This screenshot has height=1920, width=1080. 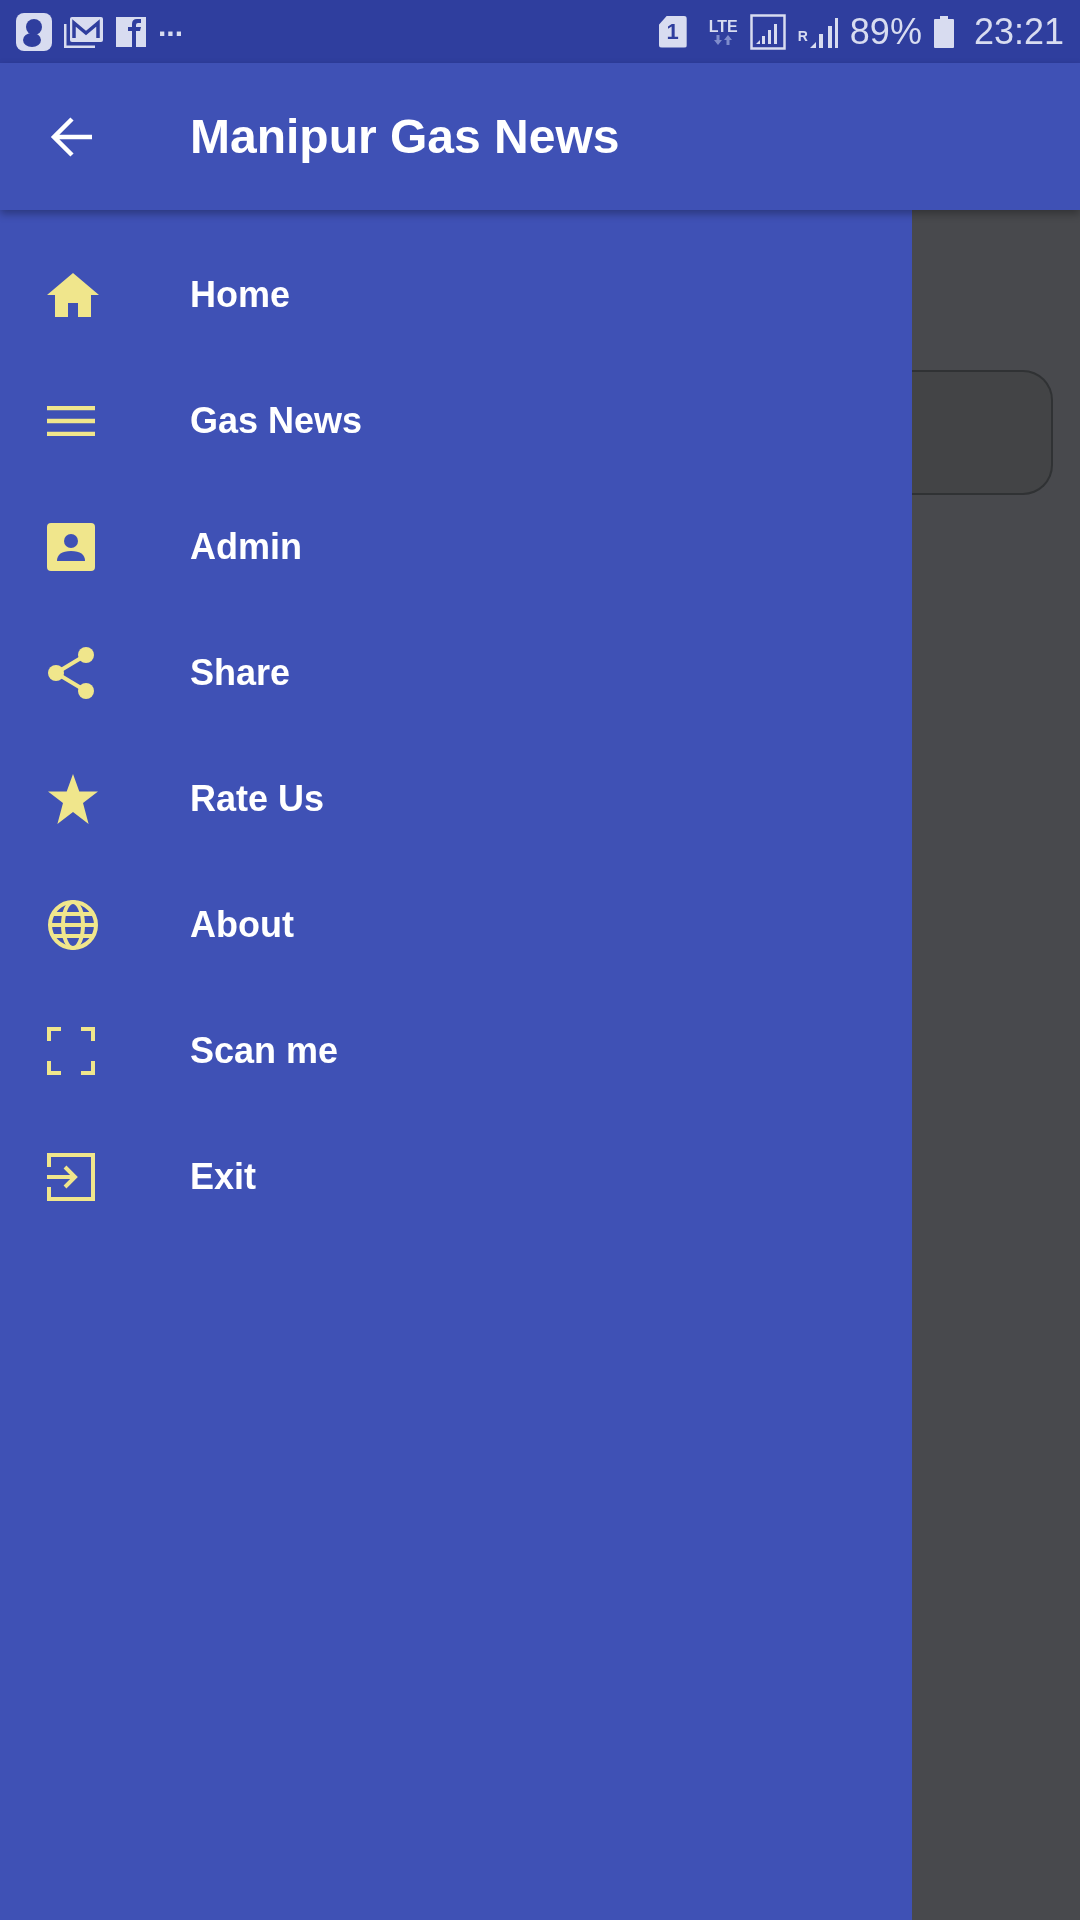 I want to click on menu-item: Gas News, so click(x=456, y=421).